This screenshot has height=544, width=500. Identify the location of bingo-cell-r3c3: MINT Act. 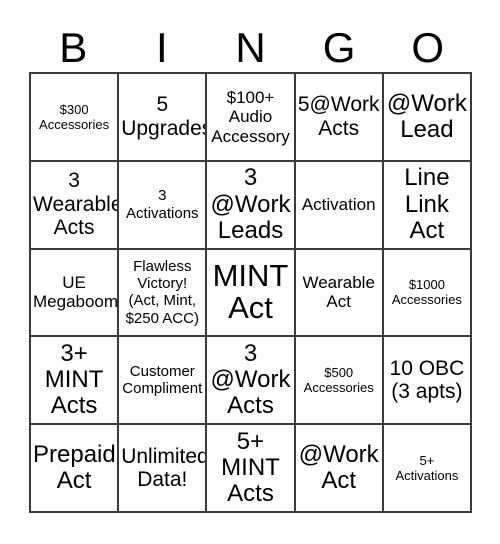
(251, 293).